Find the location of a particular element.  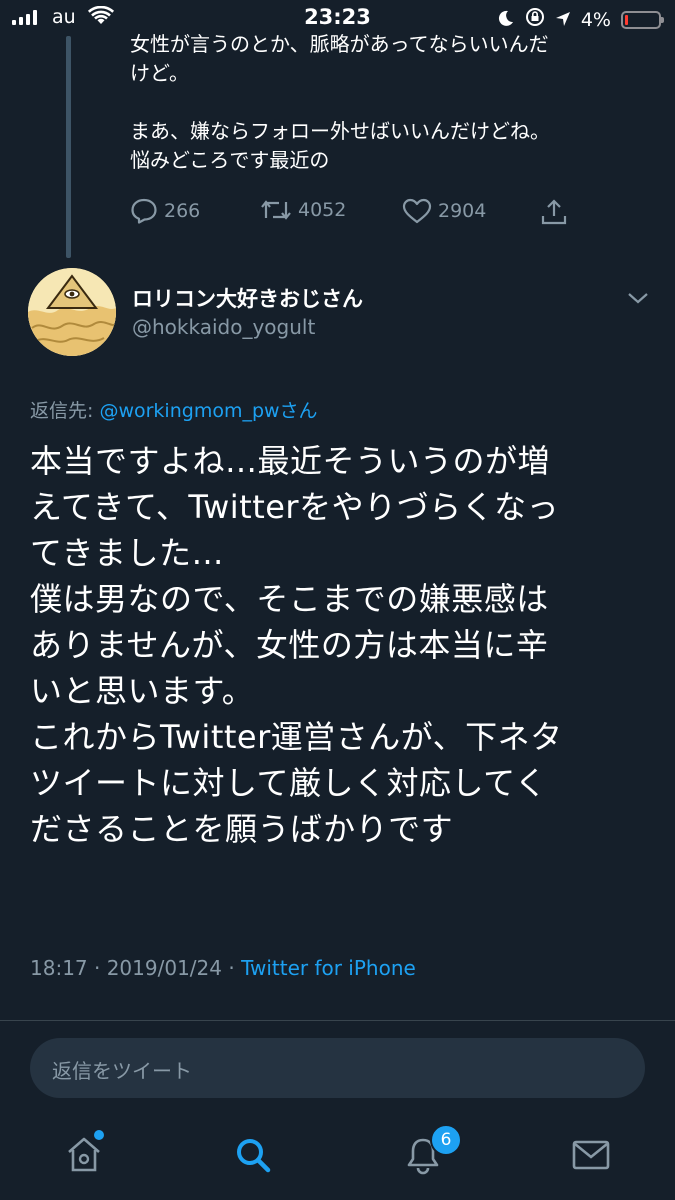

reply-action: 266 is located at coordinates (165, 211).